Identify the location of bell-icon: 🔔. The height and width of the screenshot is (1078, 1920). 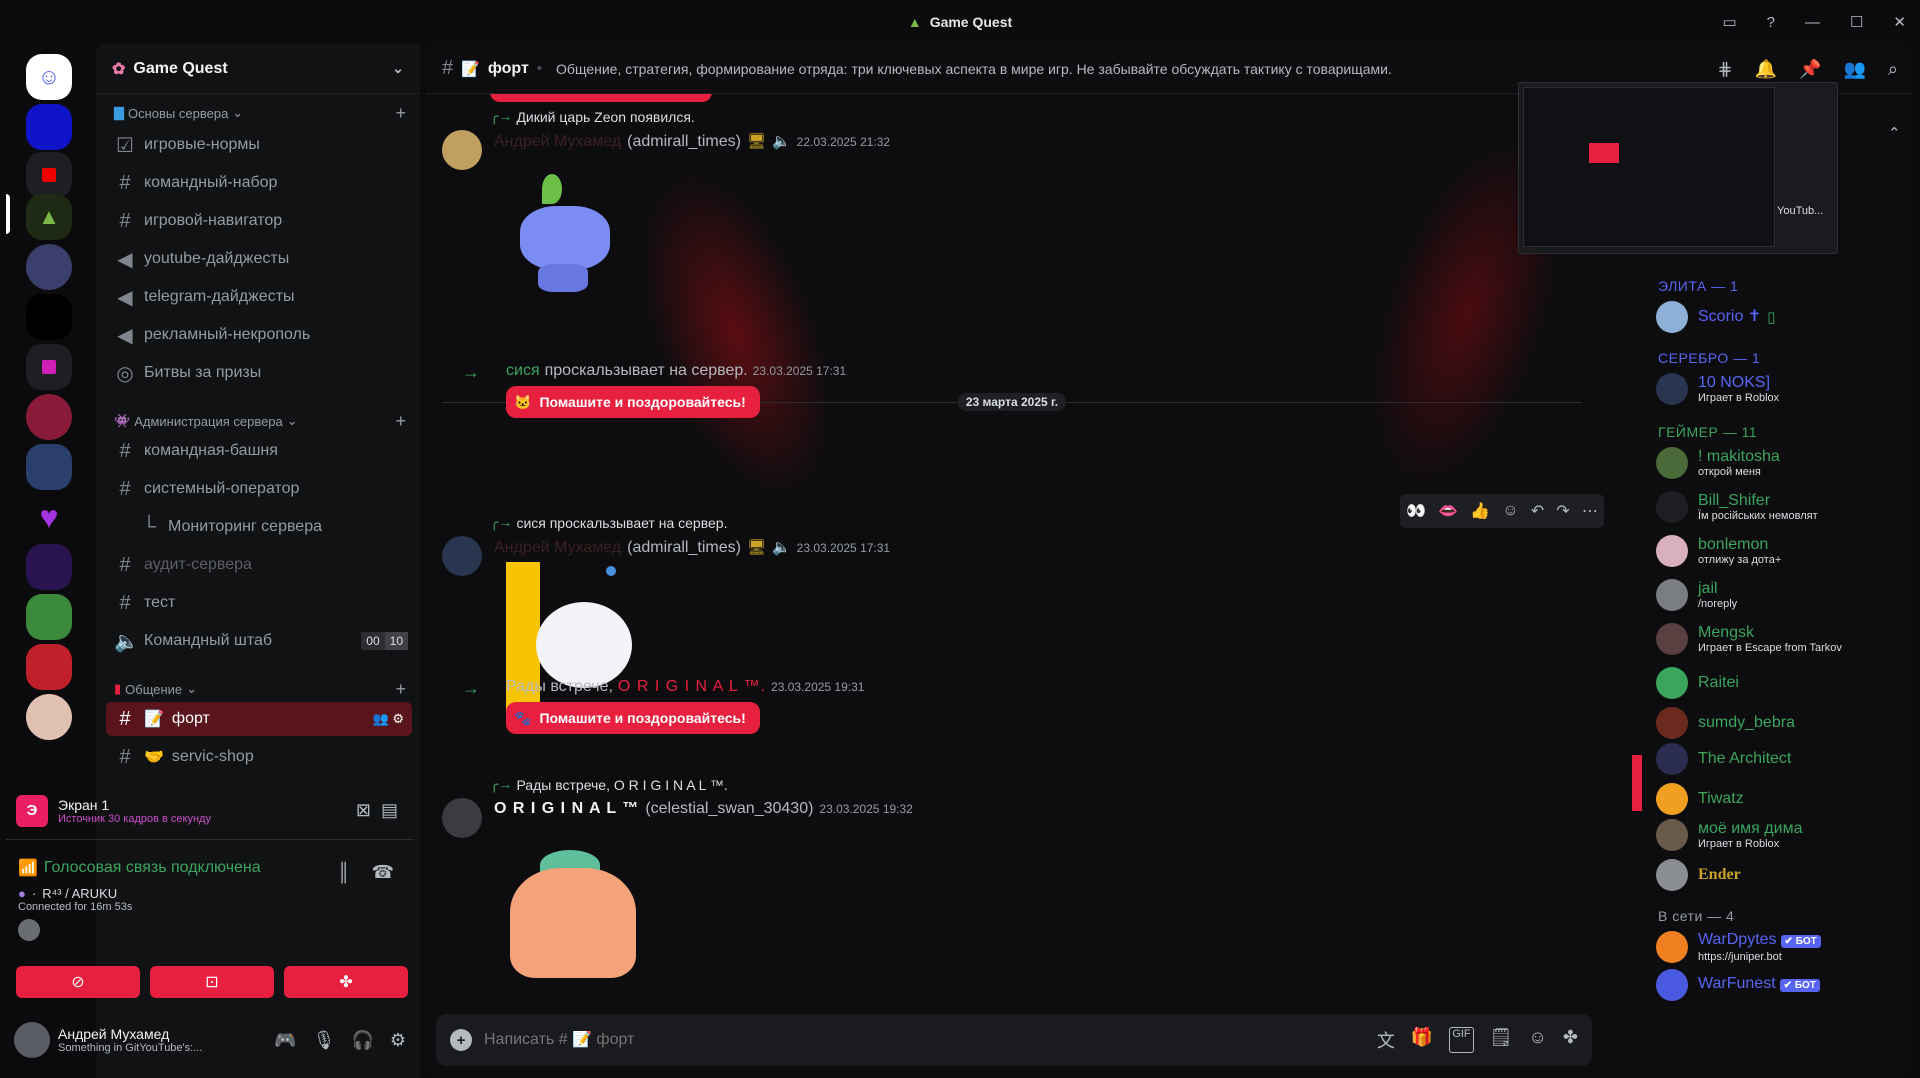
(1766, 69).